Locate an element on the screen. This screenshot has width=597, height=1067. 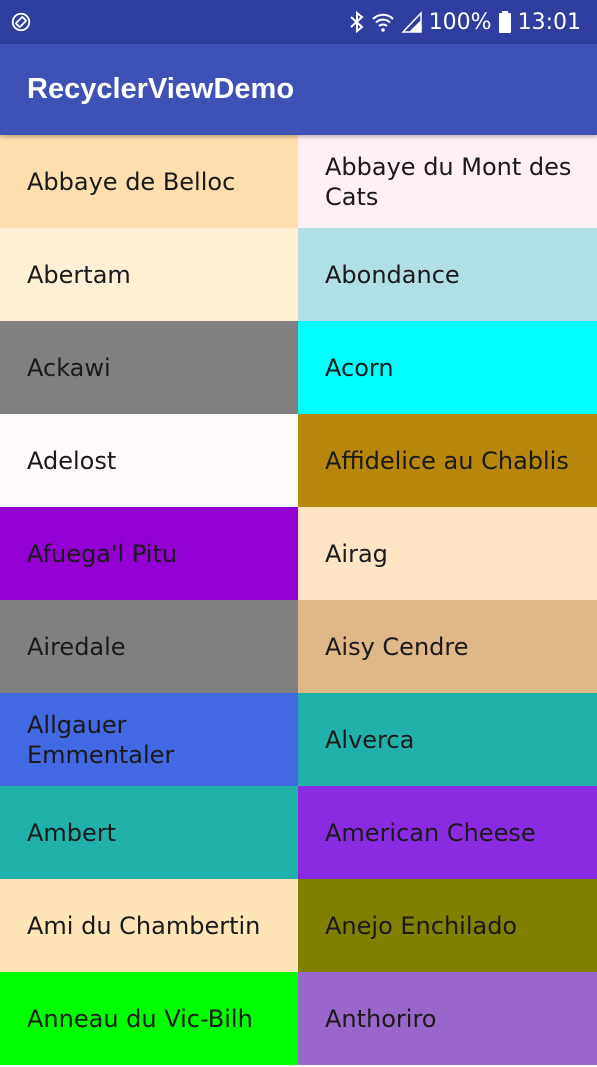
grid-item: Airedale is located at coordinates (149, 646).